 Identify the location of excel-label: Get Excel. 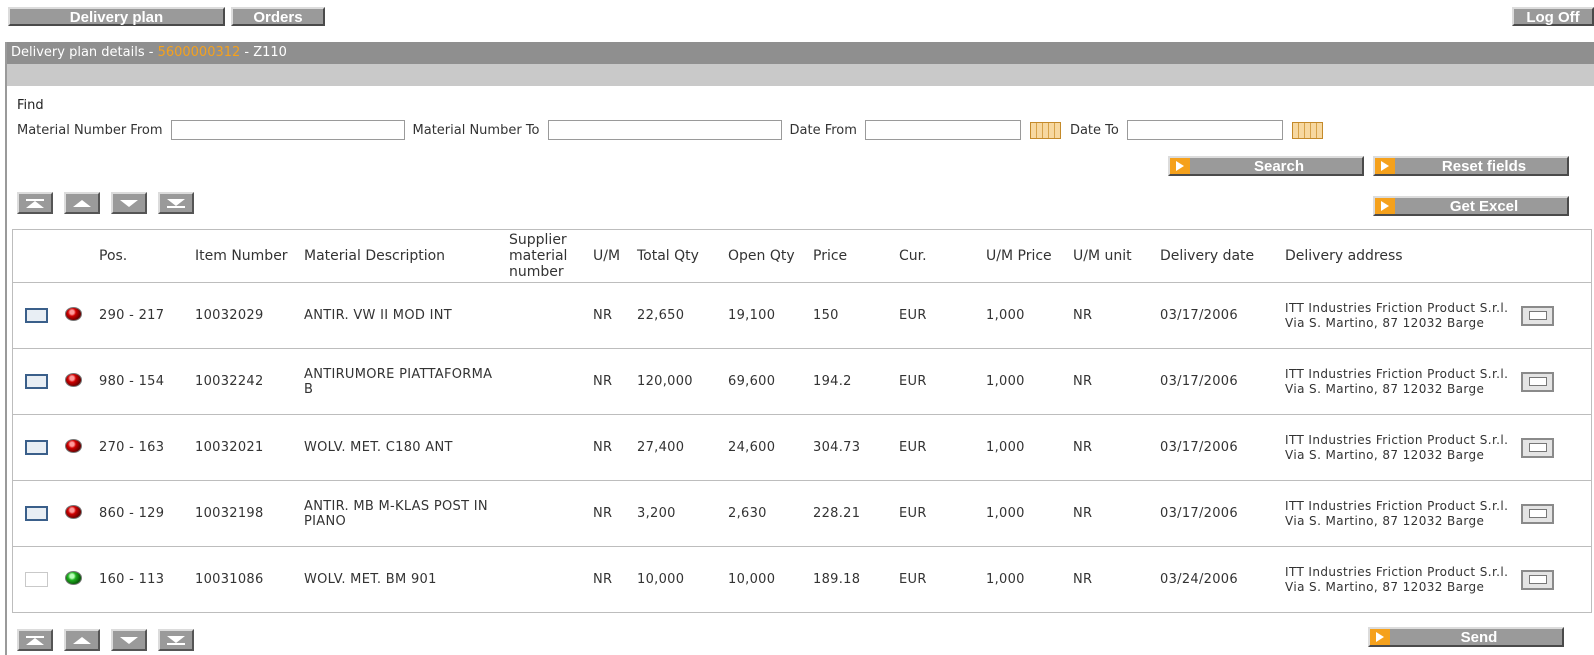
(1484, 206).